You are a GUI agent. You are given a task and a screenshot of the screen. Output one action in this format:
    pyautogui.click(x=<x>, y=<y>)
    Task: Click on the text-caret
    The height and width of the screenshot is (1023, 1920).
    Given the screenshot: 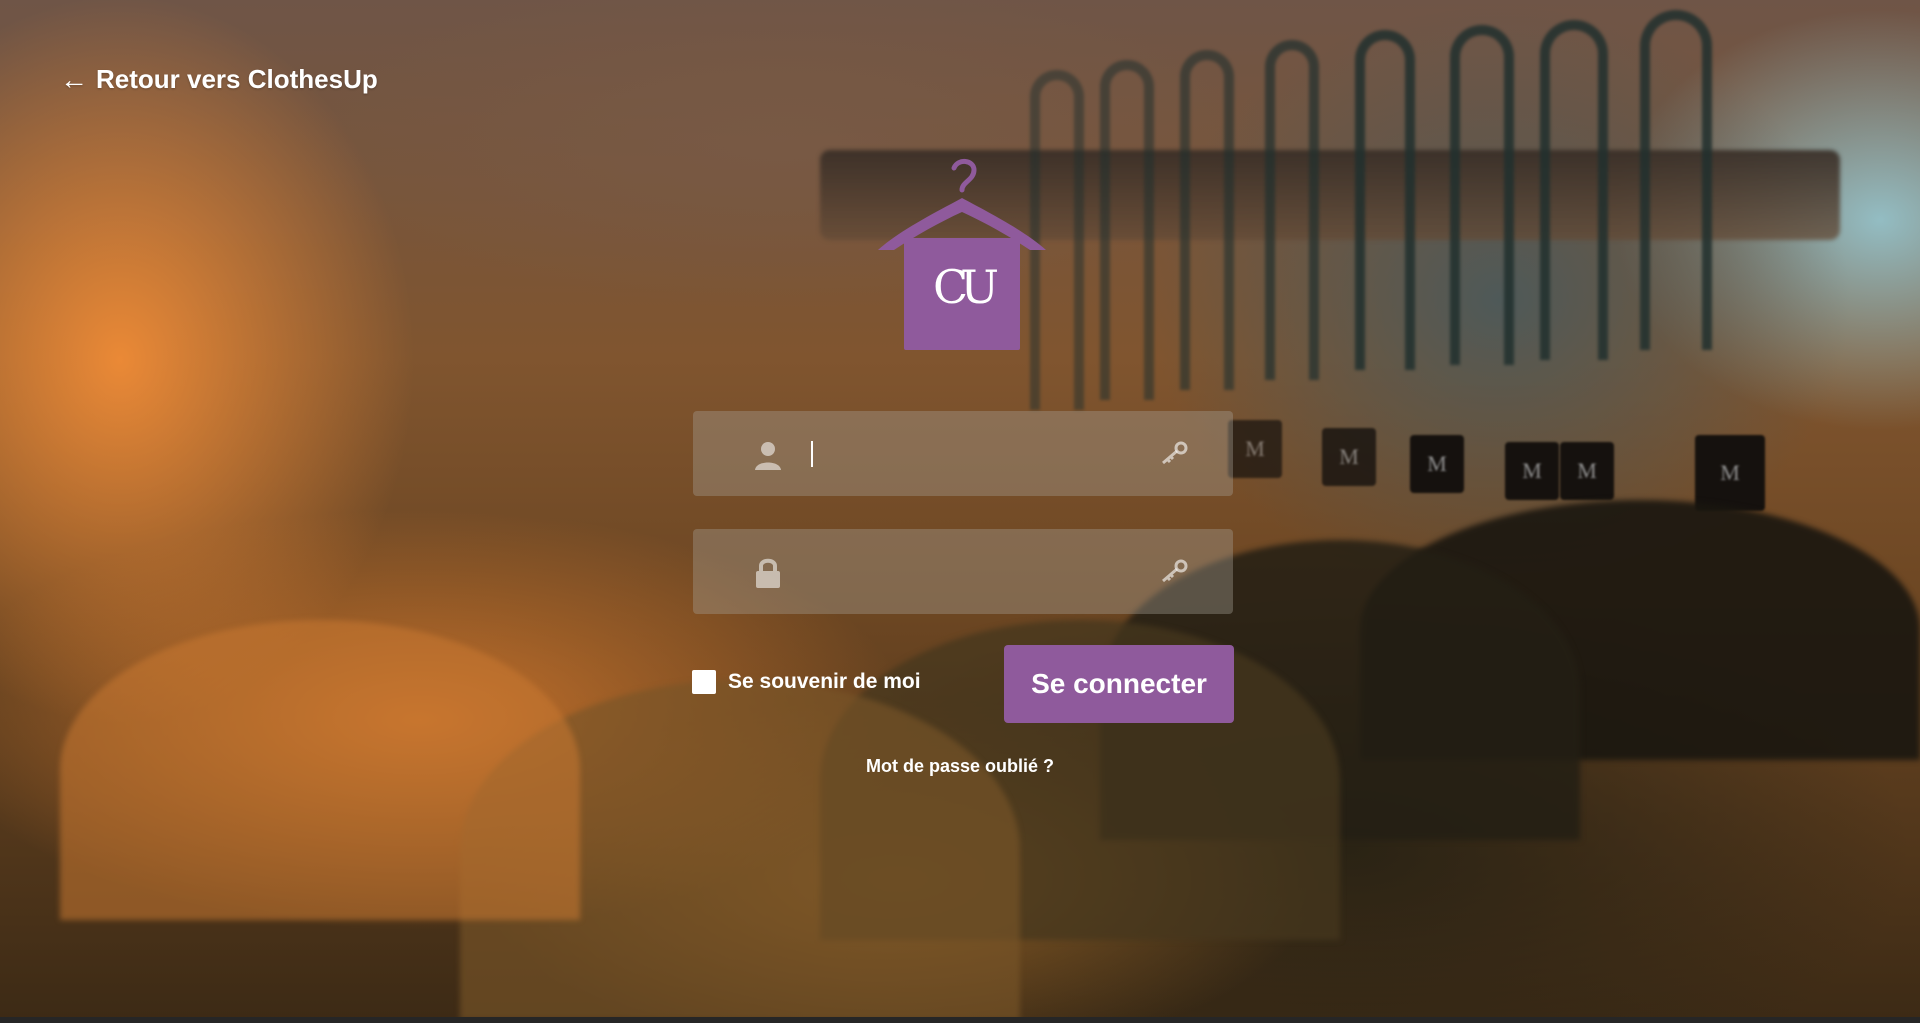 What is the action you would take?
    pyautogui.click(x=812, y=454)
    